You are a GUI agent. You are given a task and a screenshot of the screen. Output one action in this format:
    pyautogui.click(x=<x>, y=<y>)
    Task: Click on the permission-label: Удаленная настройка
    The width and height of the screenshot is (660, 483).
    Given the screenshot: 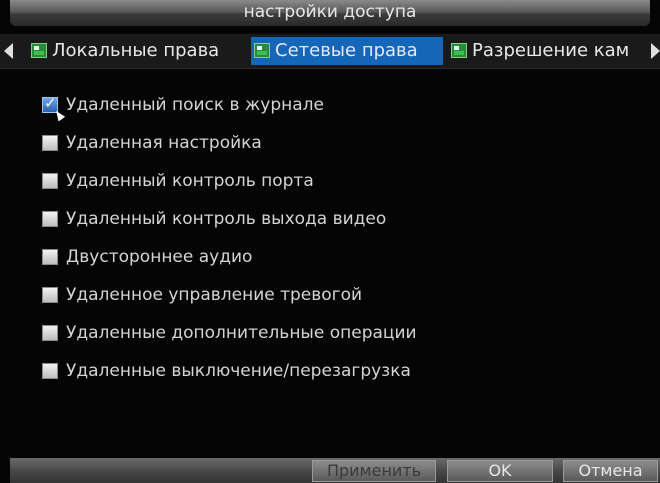 What is the action you would take?
    pyautogui.click(x=164, y=143)
    